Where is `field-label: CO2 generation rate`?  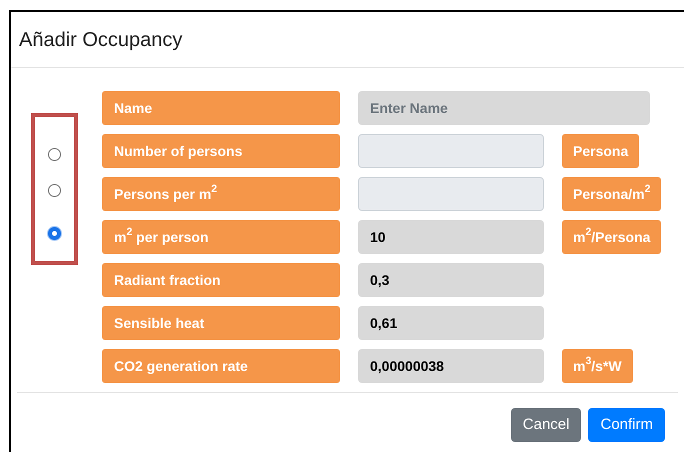
field-label: CO2 generation rate is located at coordinates (221, 366).